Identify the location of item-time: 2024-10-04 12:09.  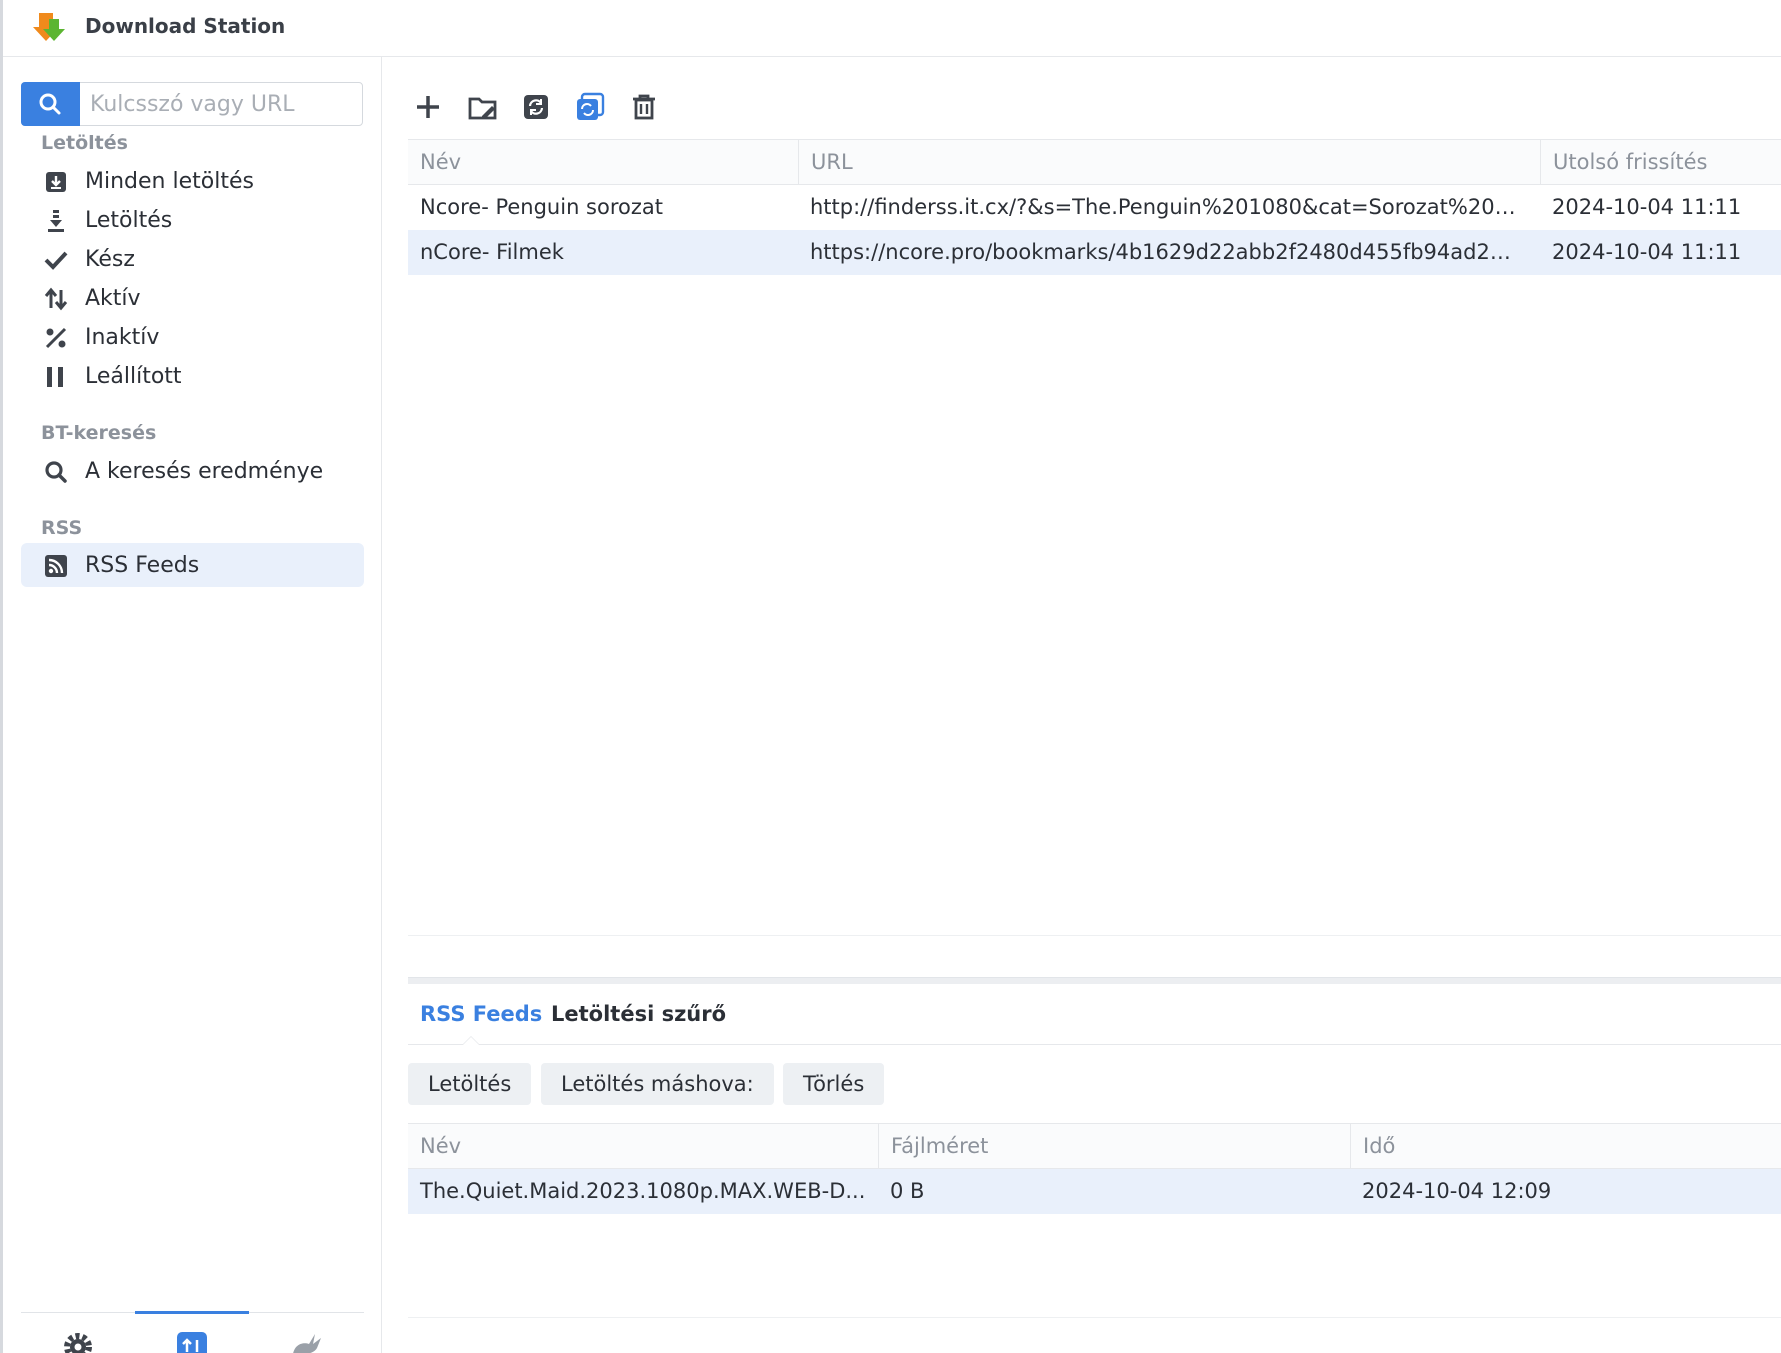
(1457, 1191).